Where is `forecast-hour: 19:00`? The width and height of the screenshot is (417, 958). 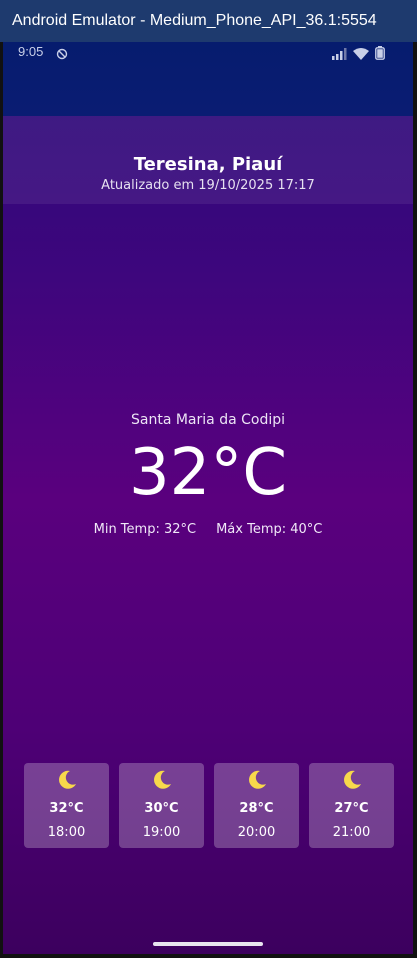 forecast-hour: 19:00 is located at coordinates (161, 832).